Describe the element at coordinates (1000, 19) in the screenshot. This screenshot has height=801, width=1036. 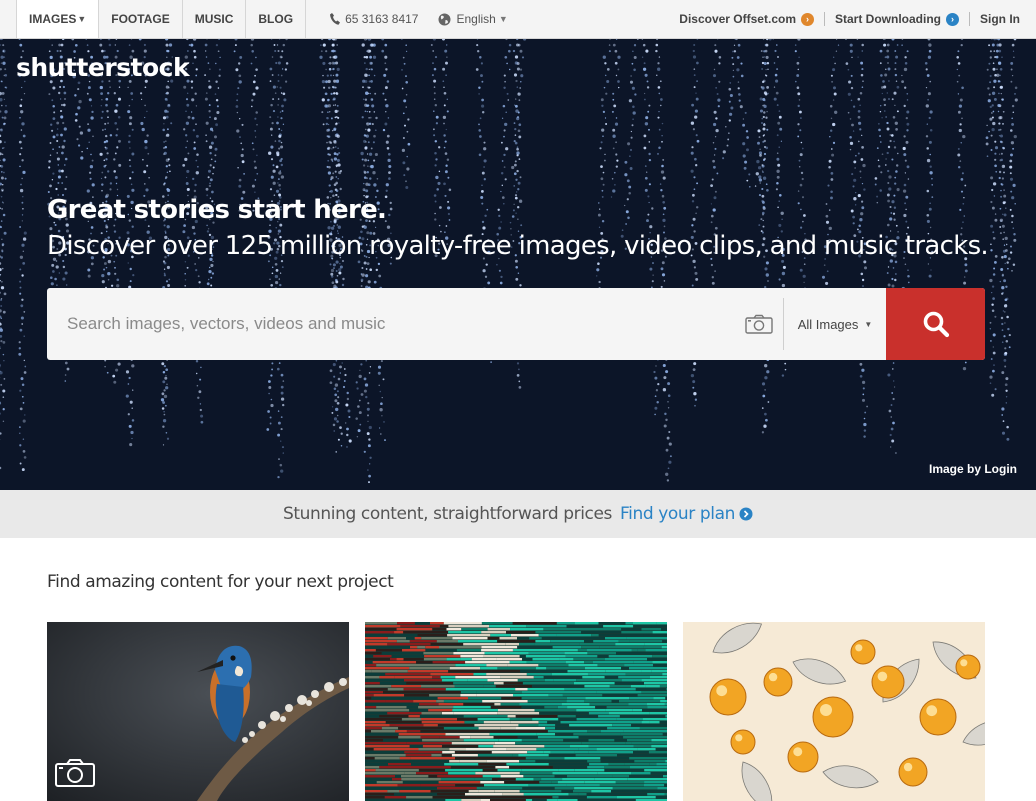
I see `sign-in-label: Sign In` at that location.